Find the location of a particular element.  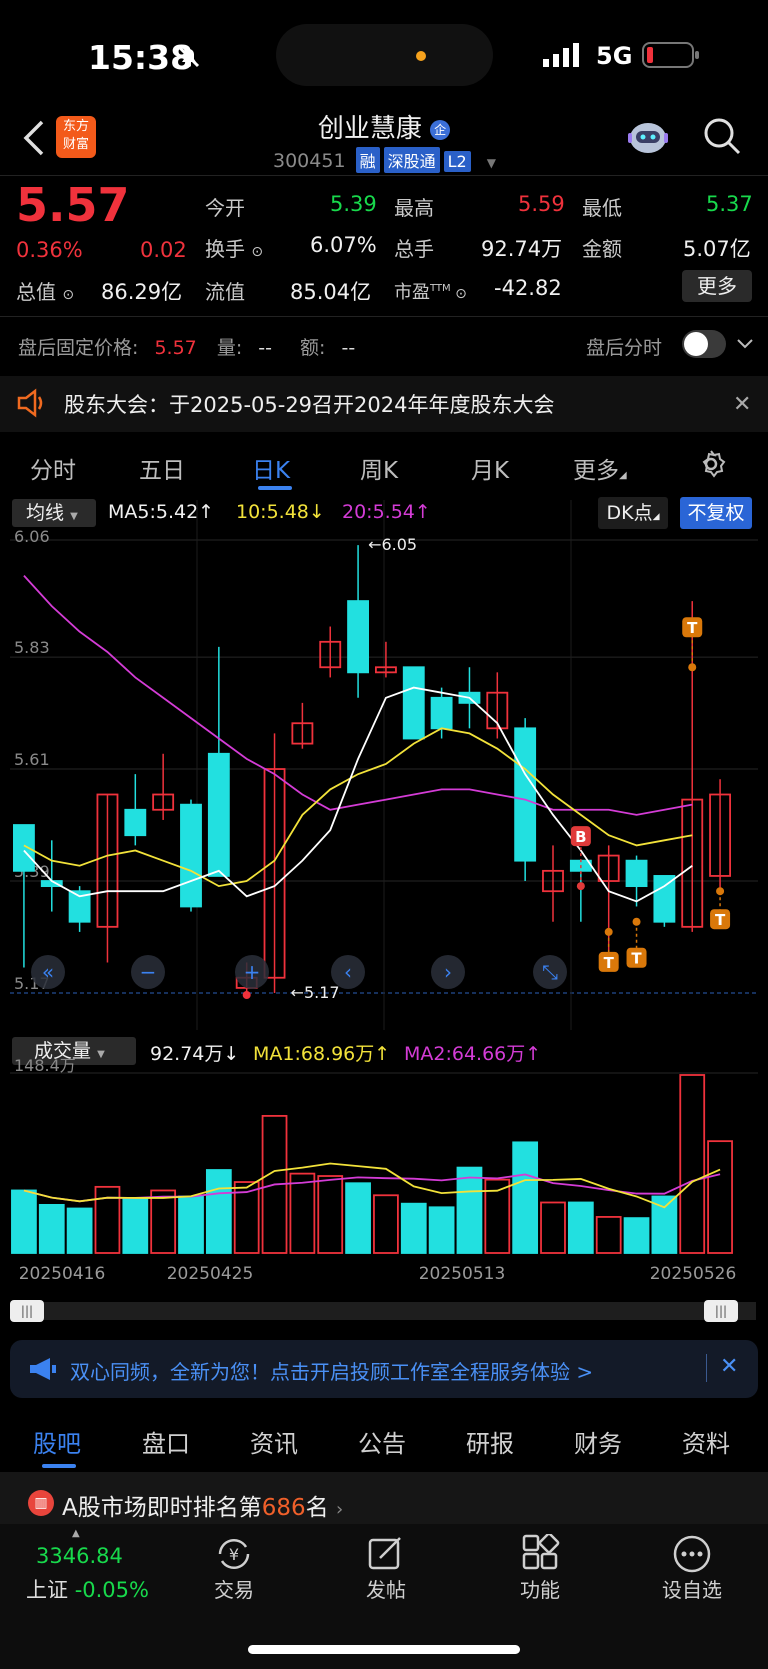

settings-icon is located at coordinates (711, 466).